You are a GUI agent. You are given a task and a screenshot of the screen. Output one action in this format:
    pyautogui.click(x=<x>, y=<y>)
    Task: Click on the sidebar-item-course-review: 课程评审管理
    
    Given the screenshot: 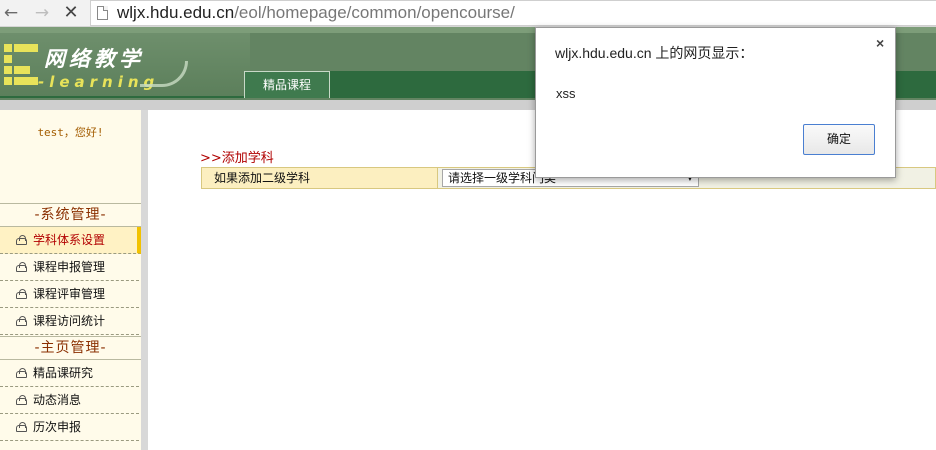 What is the action you would take?
    pyautogui.click(x=69, y=294)
    